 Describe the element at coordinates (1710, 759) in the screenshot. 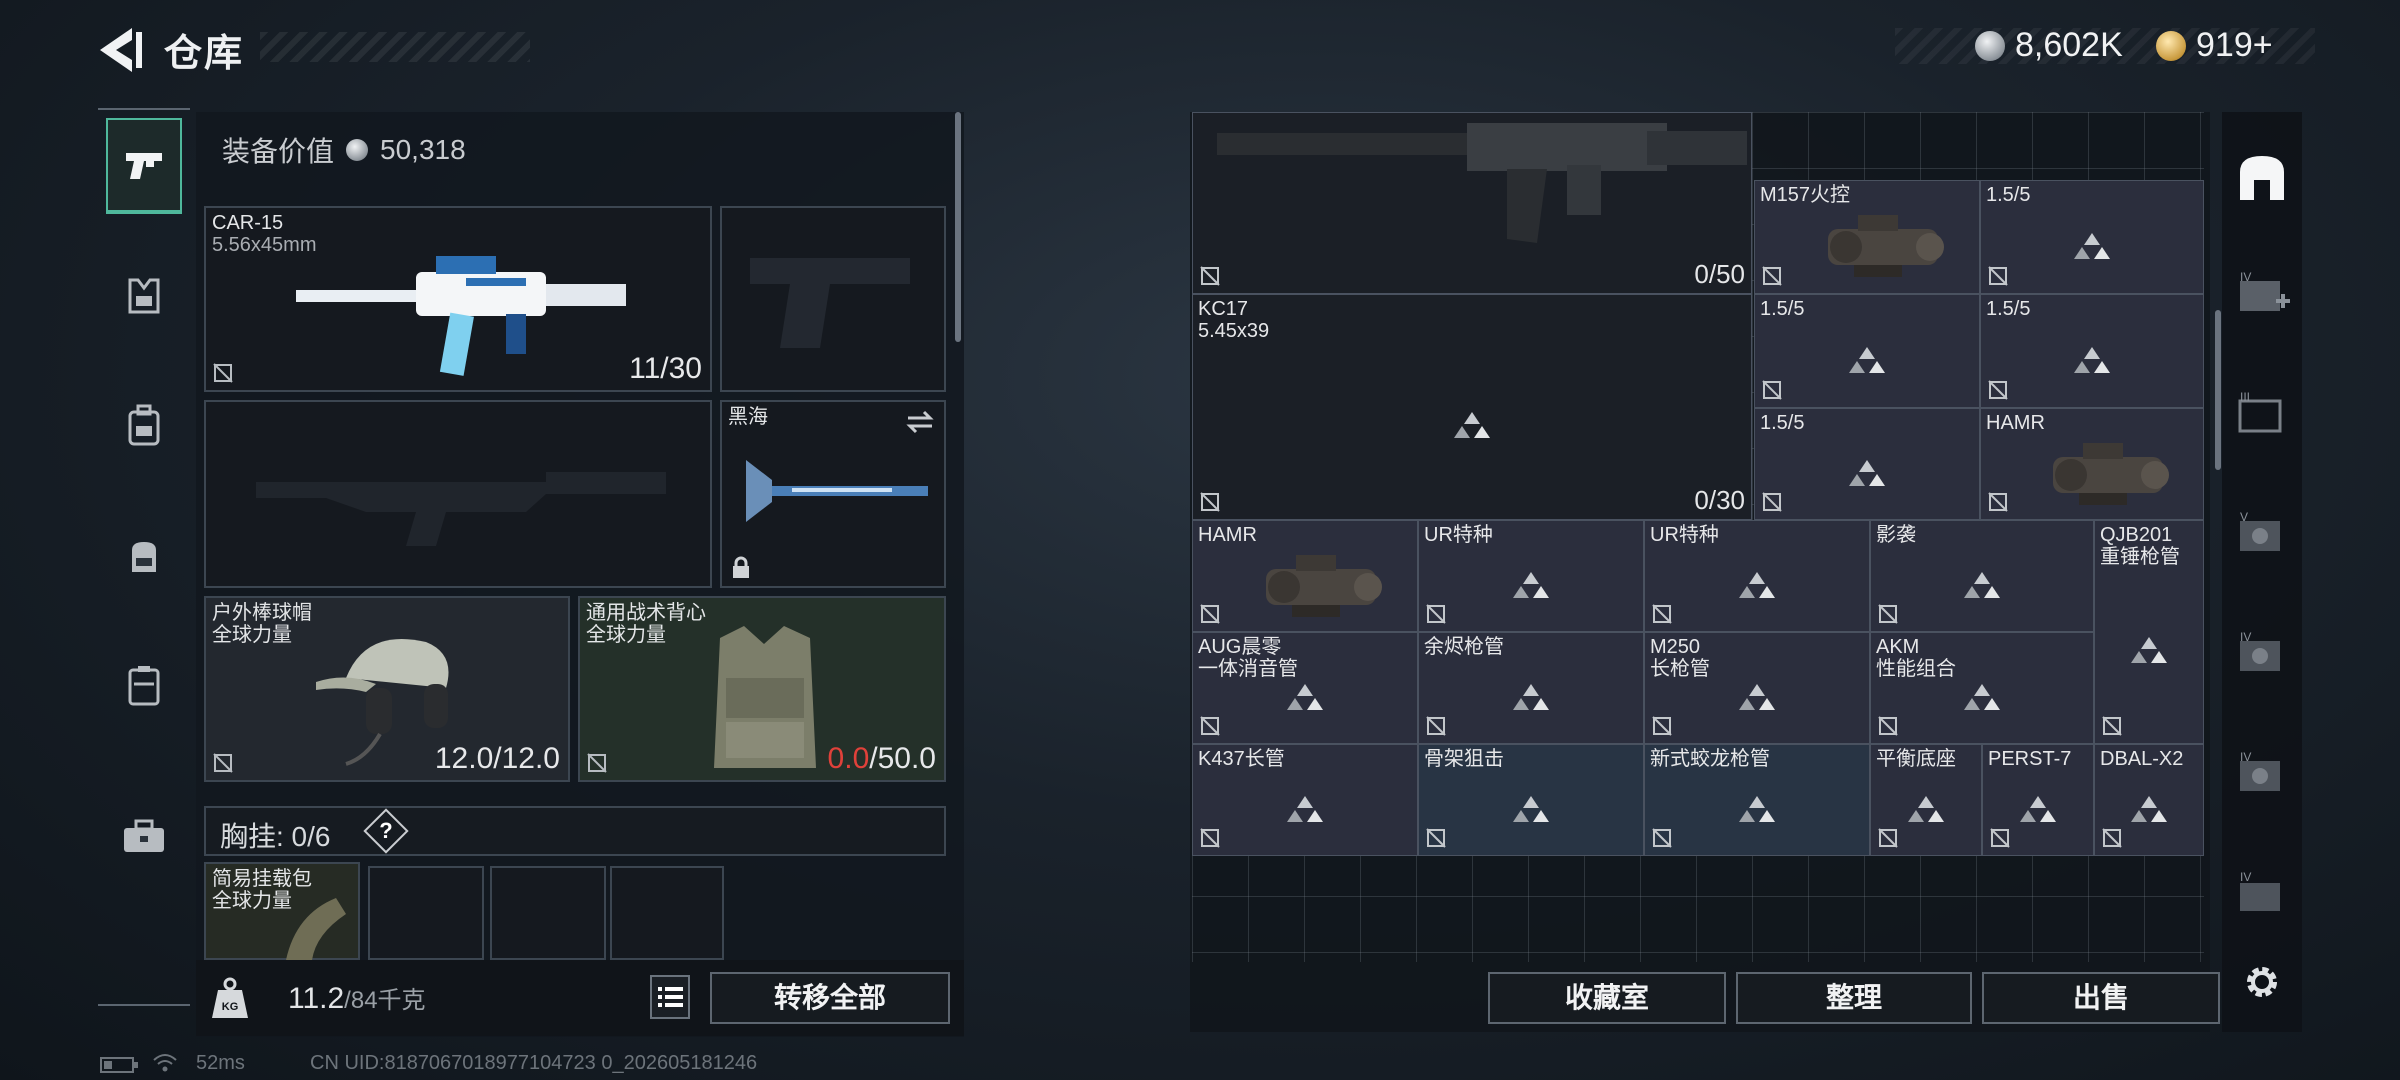

I see `storage-item-title: 新式蛟龙枪管` at that location.